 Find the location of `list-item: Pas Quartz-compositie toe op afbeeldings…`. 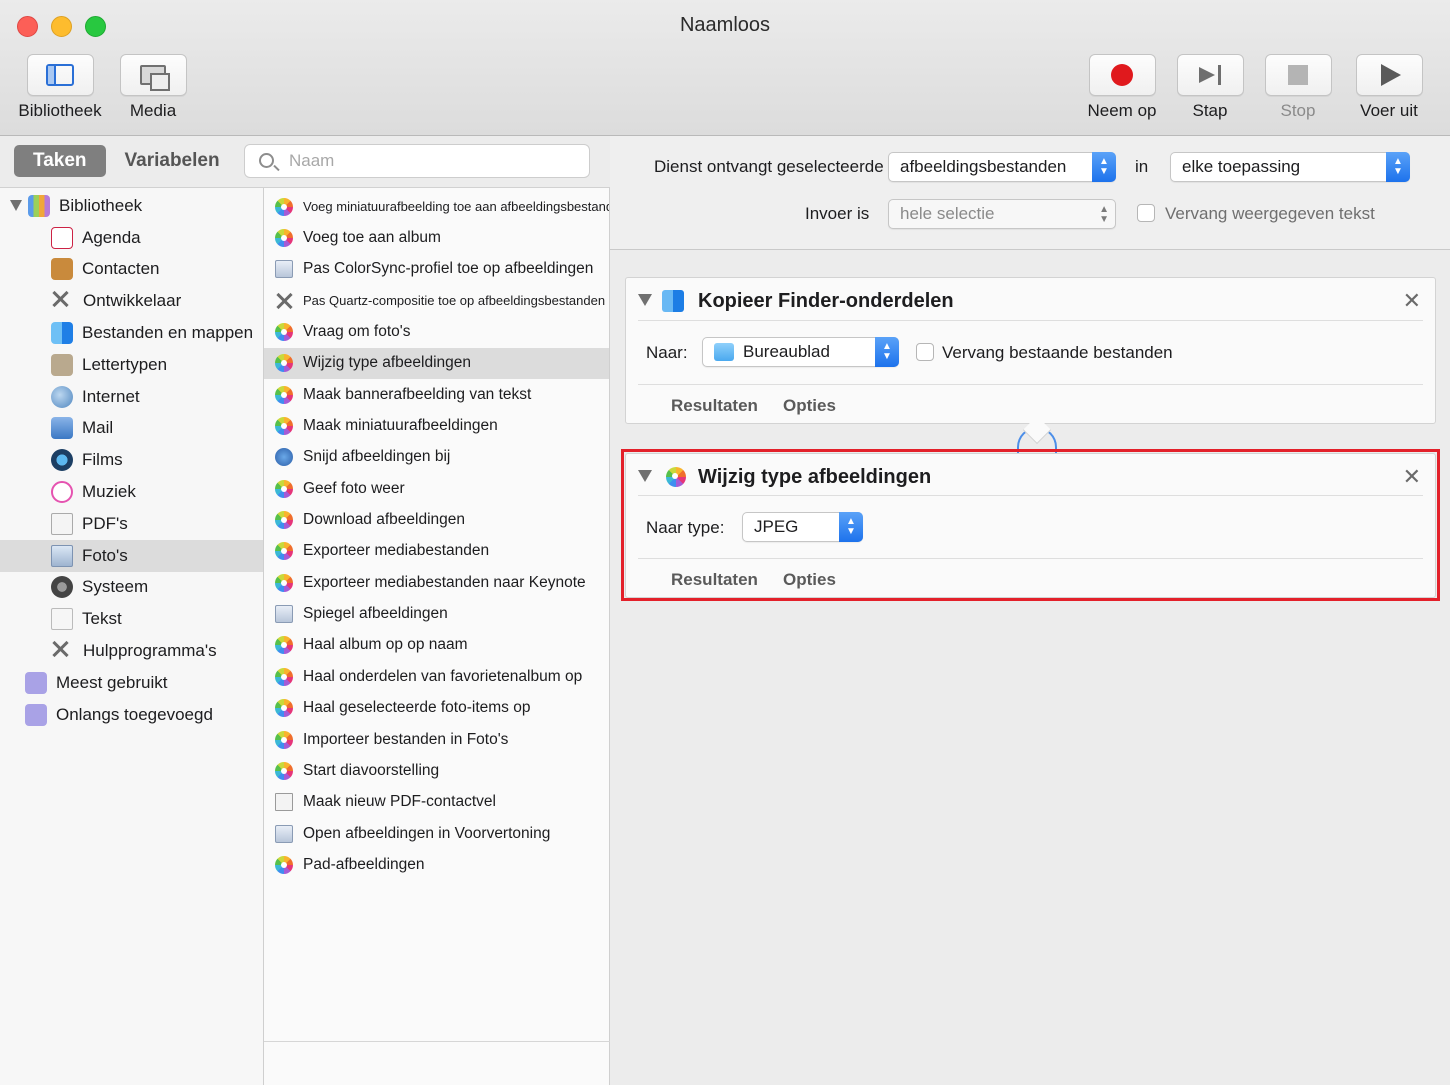

list-item: Pas Quartz-compositie toe op afbeeldings… is located at coordinates (436, 300).